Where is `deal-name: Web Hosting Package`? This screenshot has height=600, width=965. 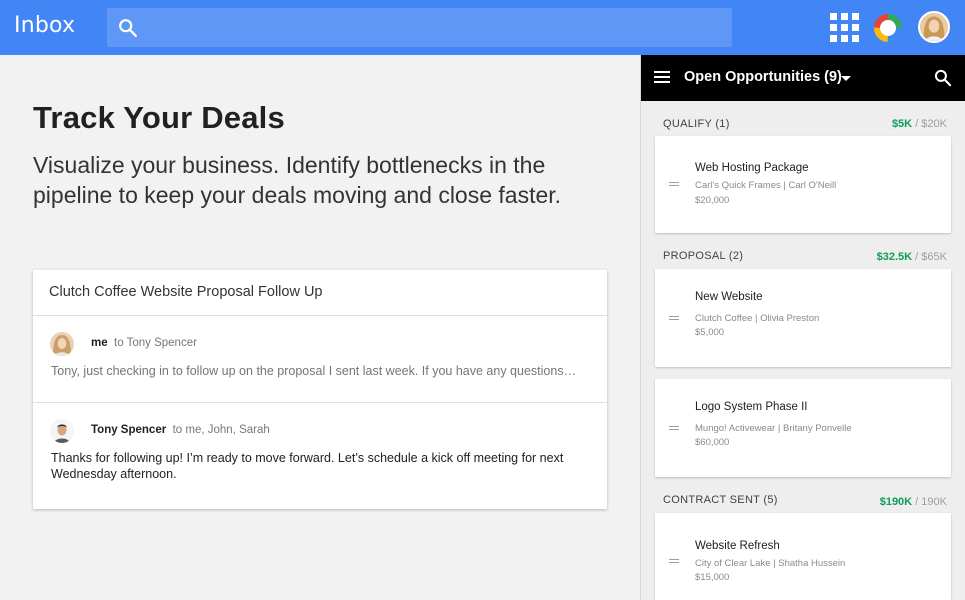 deal-name: Web Hosting Package is located at coordinates (752, 168).